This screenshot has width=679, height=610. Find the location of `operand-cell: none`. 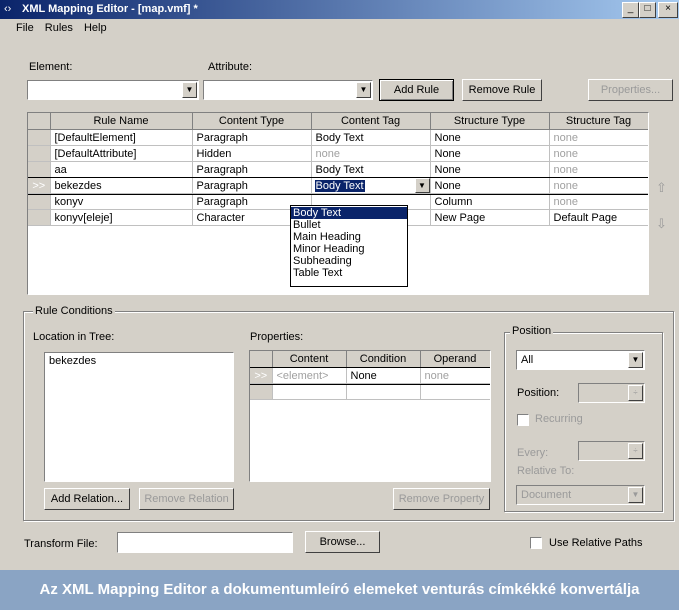

operand-cell: none is located at coordinates (455, 375).